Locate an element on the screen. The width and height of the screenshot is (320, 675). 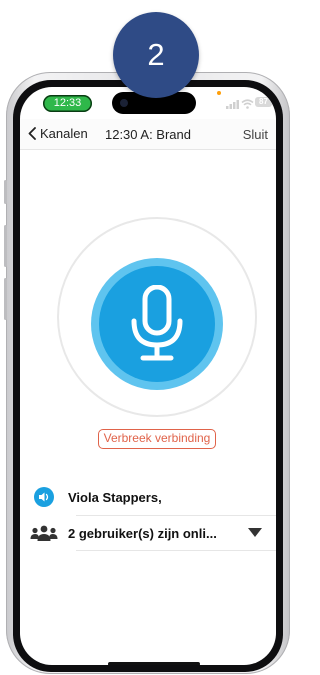
side-button-volume-down is located at coordinates (5, 299).